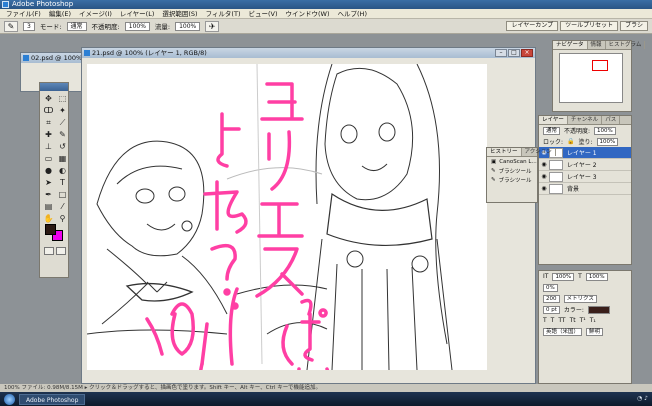 The image size is (652, 406). What do you see at coordinates (62, 98) in the screenshot?
I see `marquee-tool-icon: ⬚` at bounding box center [62, 98].